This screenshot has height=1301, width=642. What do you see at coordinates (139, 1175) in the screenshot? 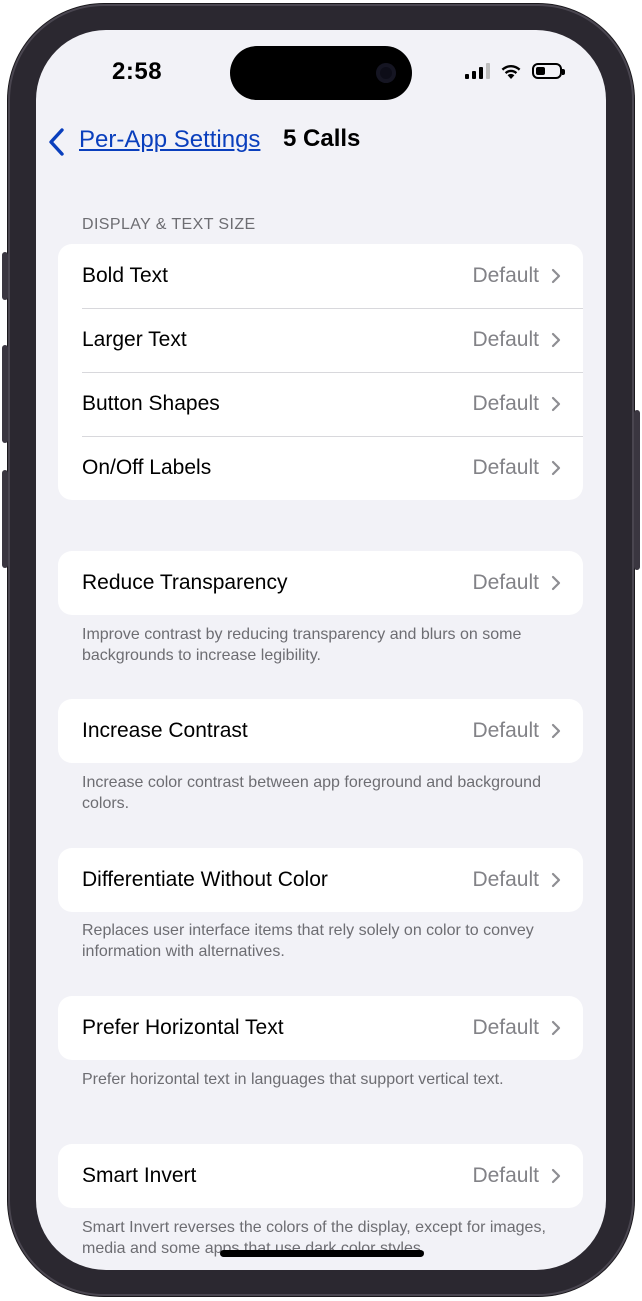
I see `row-label: Smart Invert` at bounding box center [139, 1175].